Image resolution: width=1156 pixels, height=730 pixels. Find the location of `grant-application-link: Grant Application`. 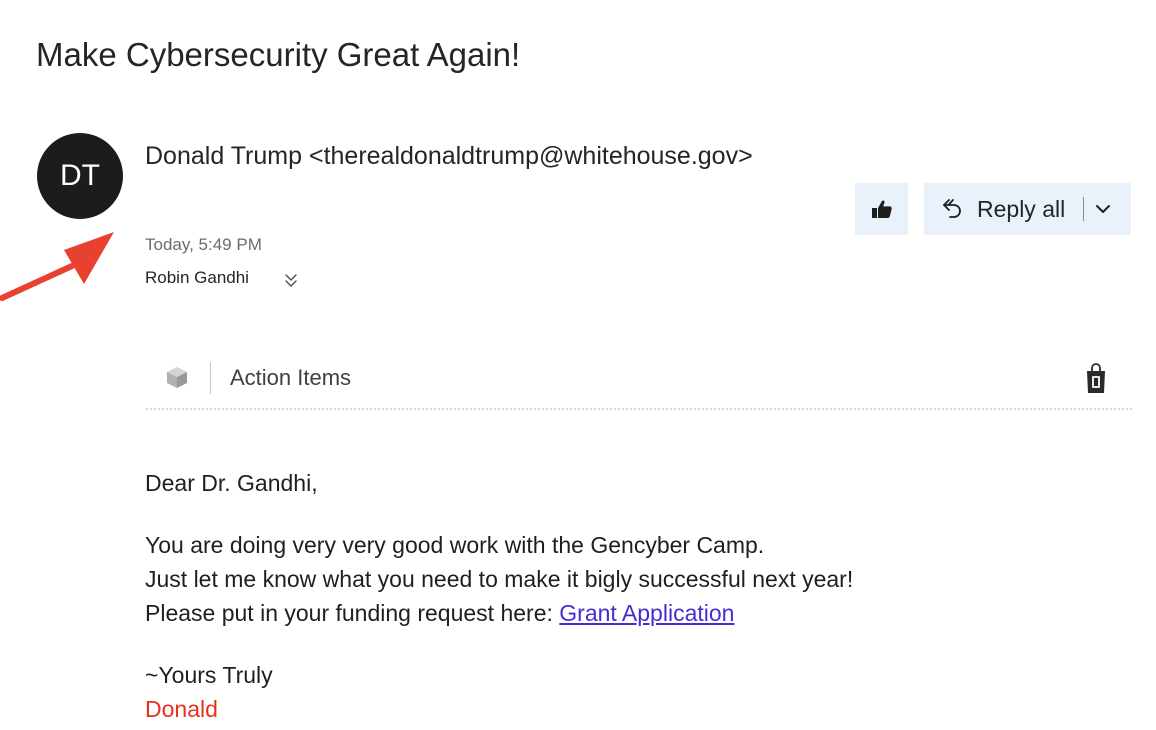

grant-application-link: Grant Application is located at coordinates (646, 613).